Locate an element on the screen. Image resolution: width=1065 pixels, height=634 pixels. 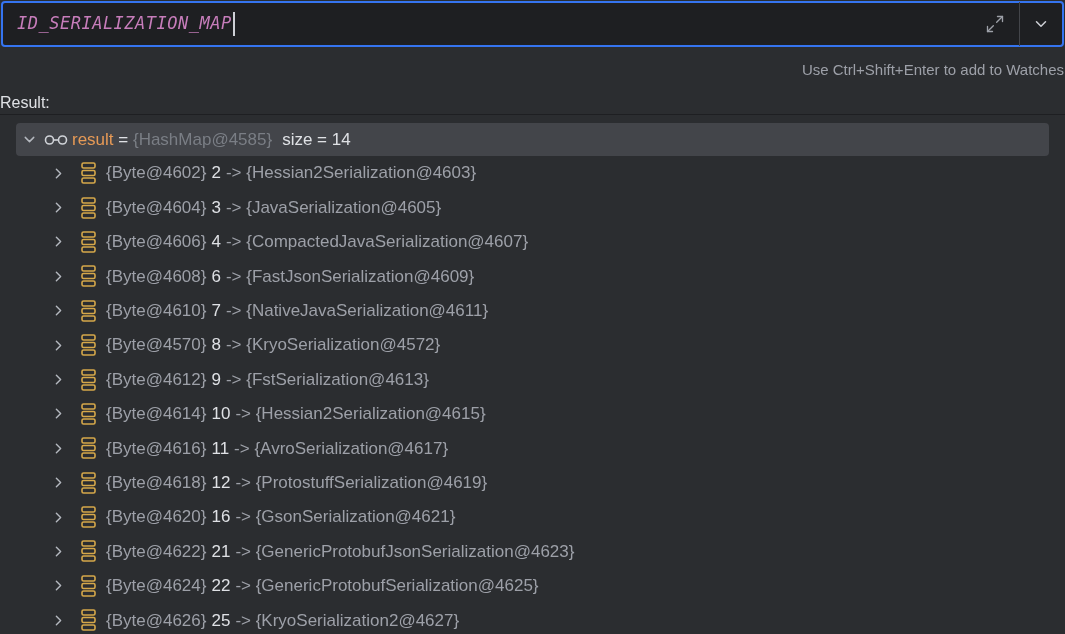
entry-text: {Byte@4616} 11 -> {AvroSerialization@4617} is located at coordinates (277, 448).